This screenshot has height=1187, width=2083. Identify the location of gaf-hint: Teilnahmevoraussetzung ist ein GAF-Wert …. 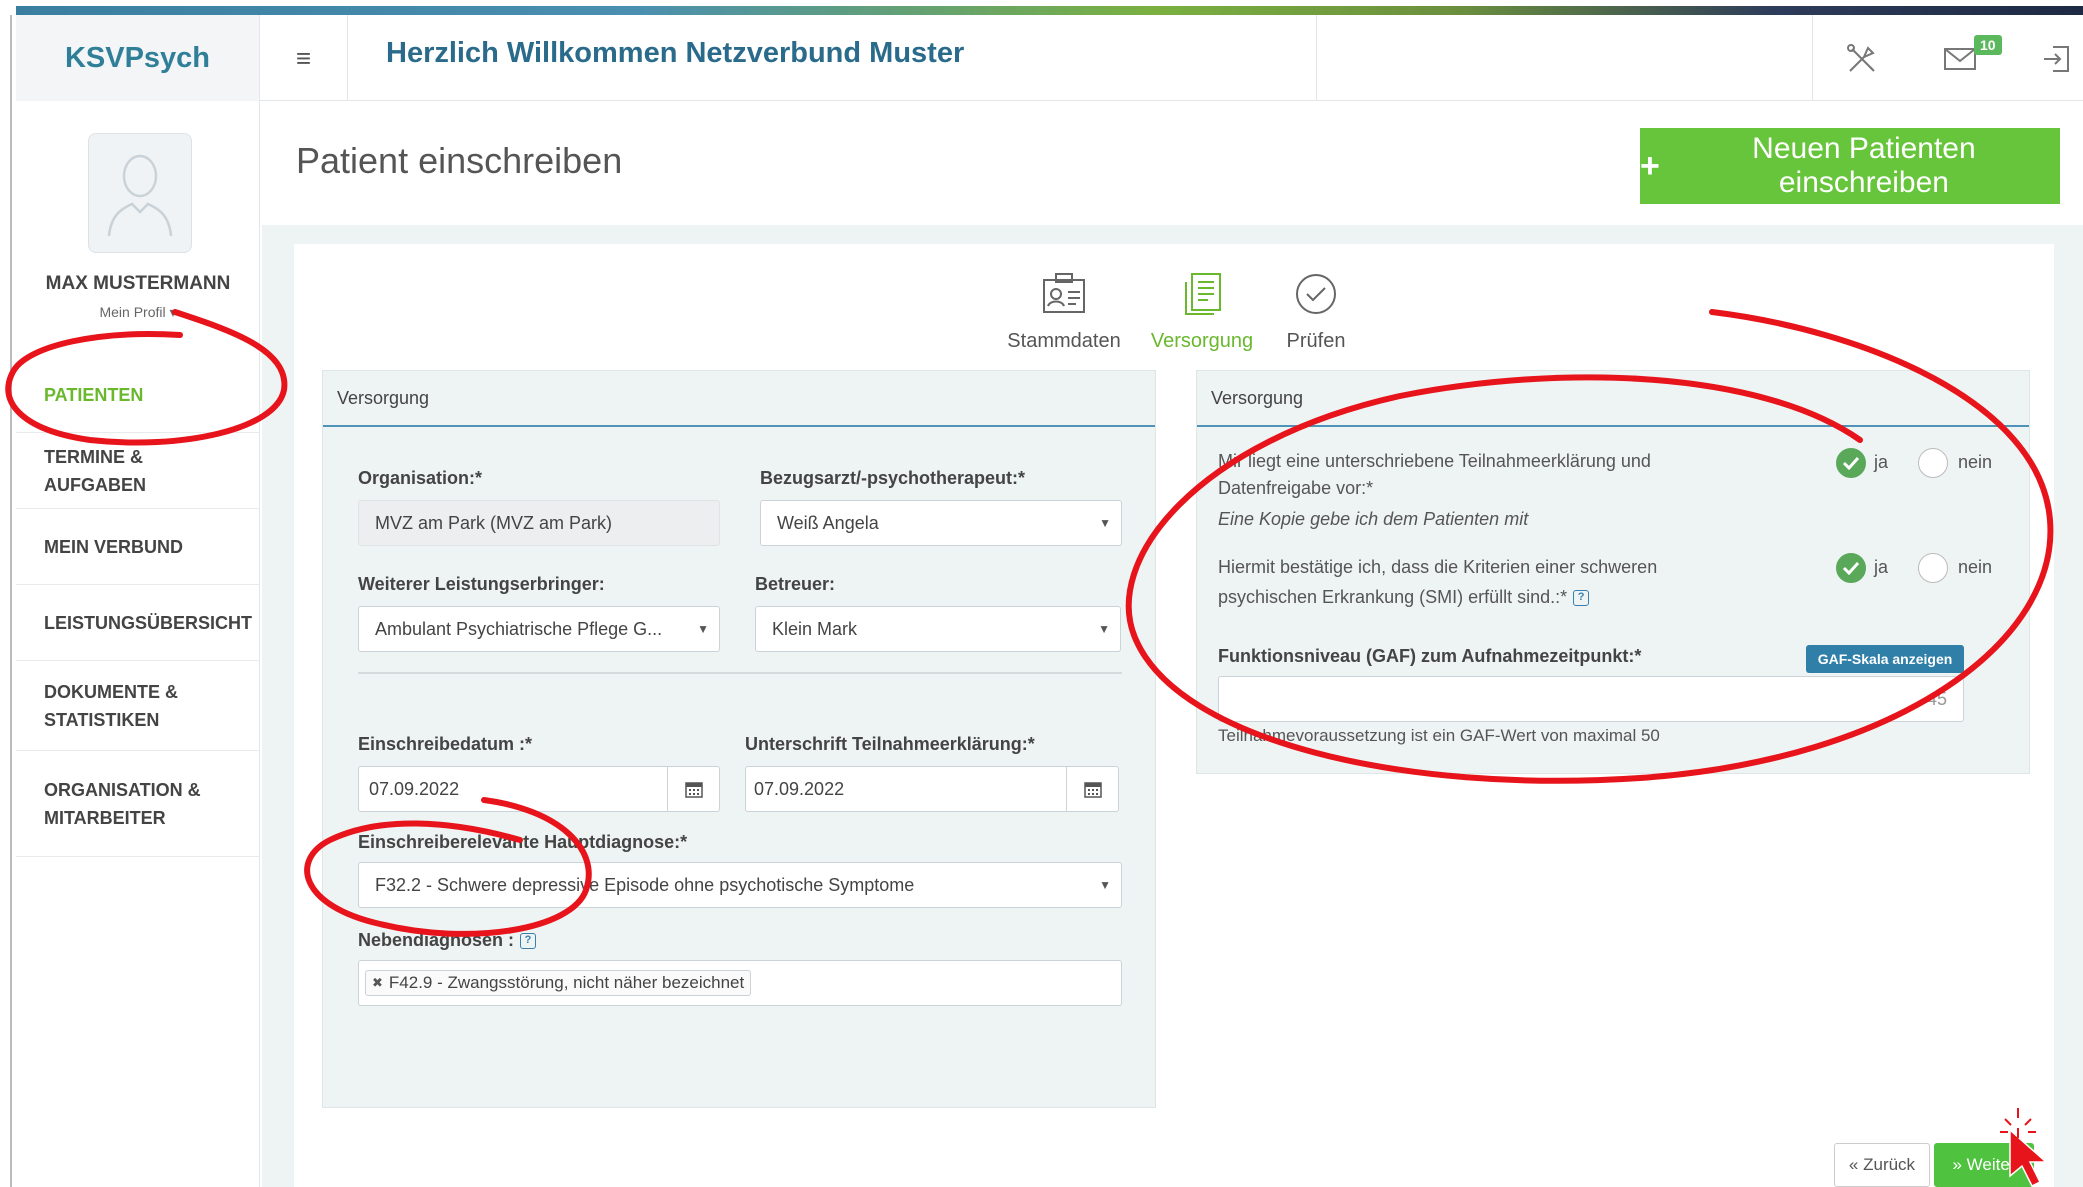
(1439, 735).